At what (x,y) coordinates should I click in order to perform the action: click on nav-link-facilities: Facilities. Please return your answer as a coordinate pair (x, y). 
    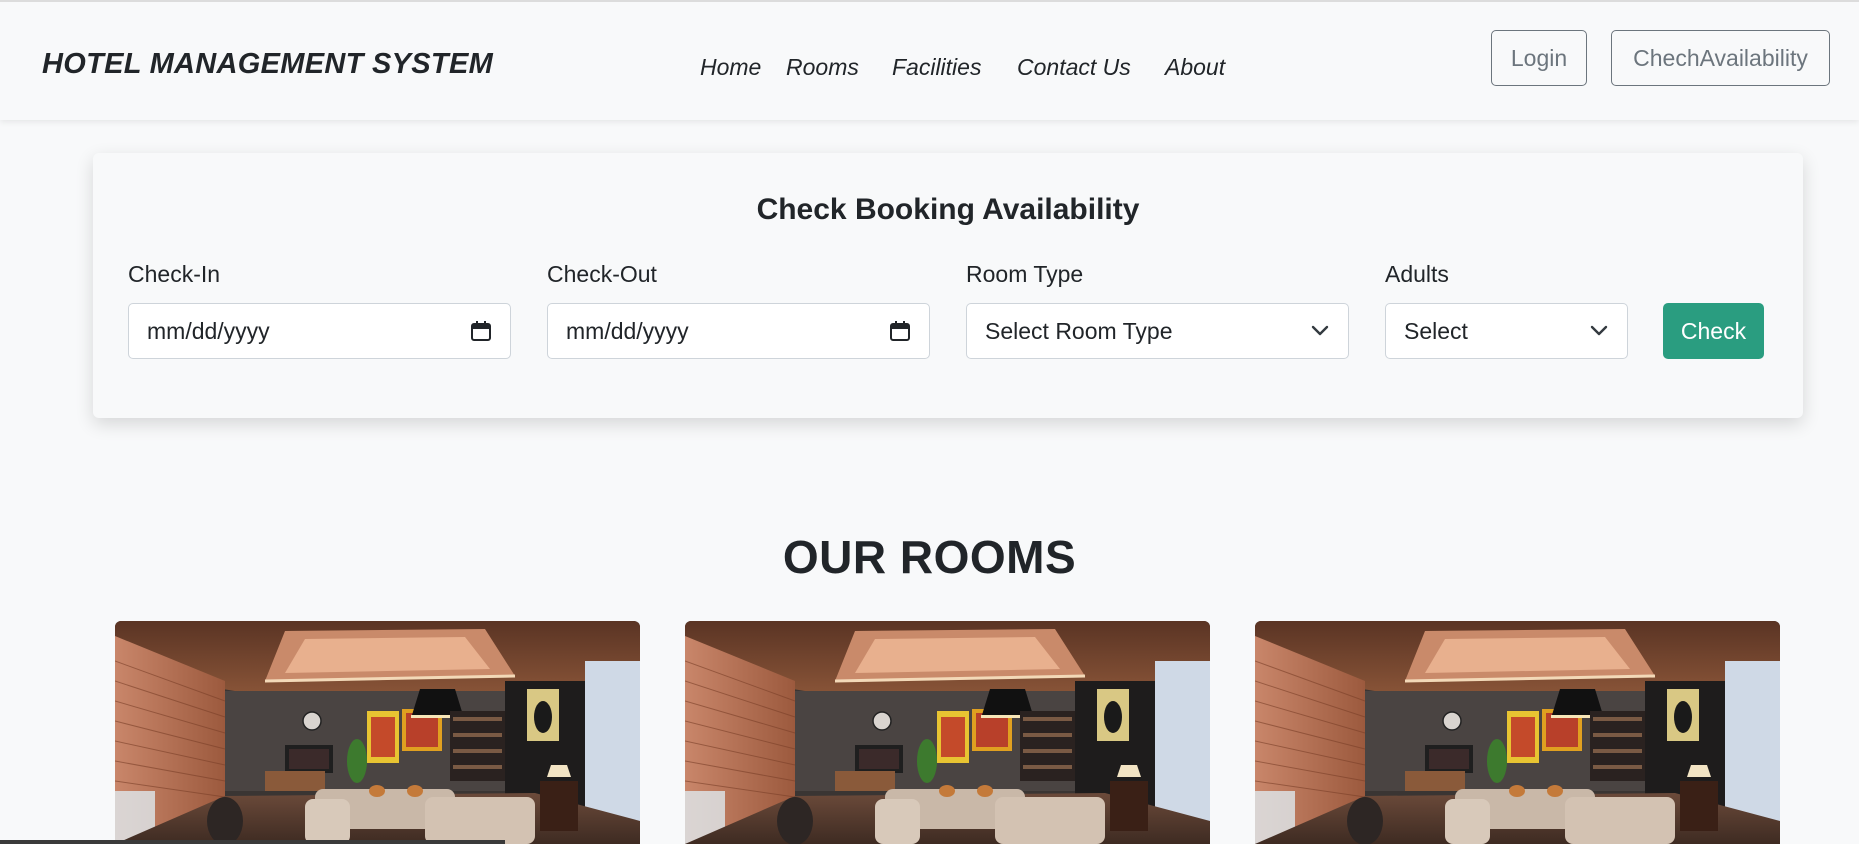
    Looking at the image, I should click on (936, 67).